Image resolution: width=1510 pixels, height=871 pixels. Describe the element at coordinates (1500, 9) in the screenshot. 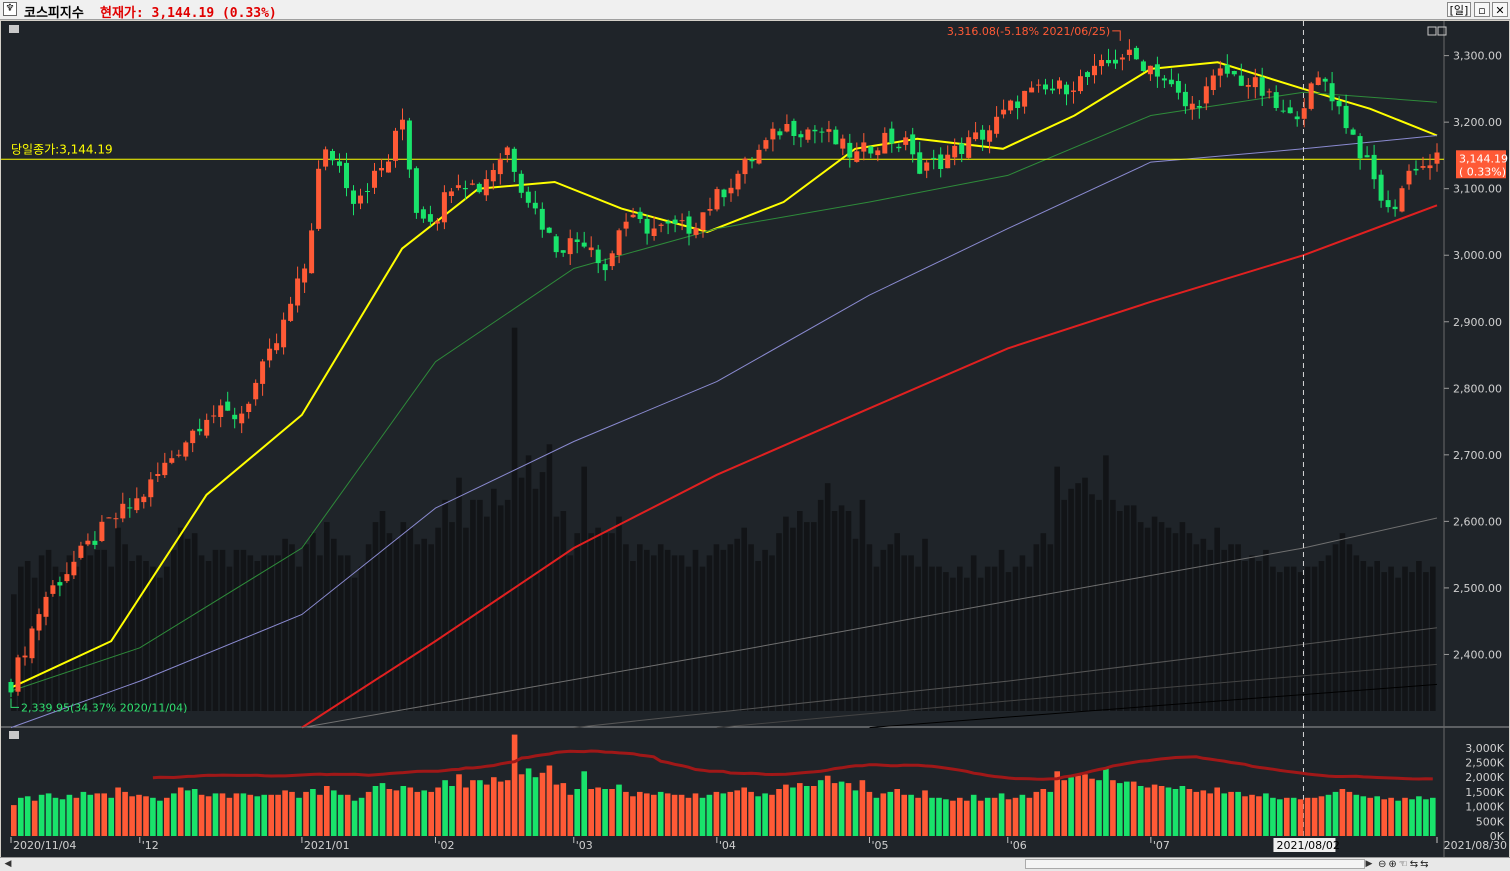

I see `close-icon: ✕` at that location.